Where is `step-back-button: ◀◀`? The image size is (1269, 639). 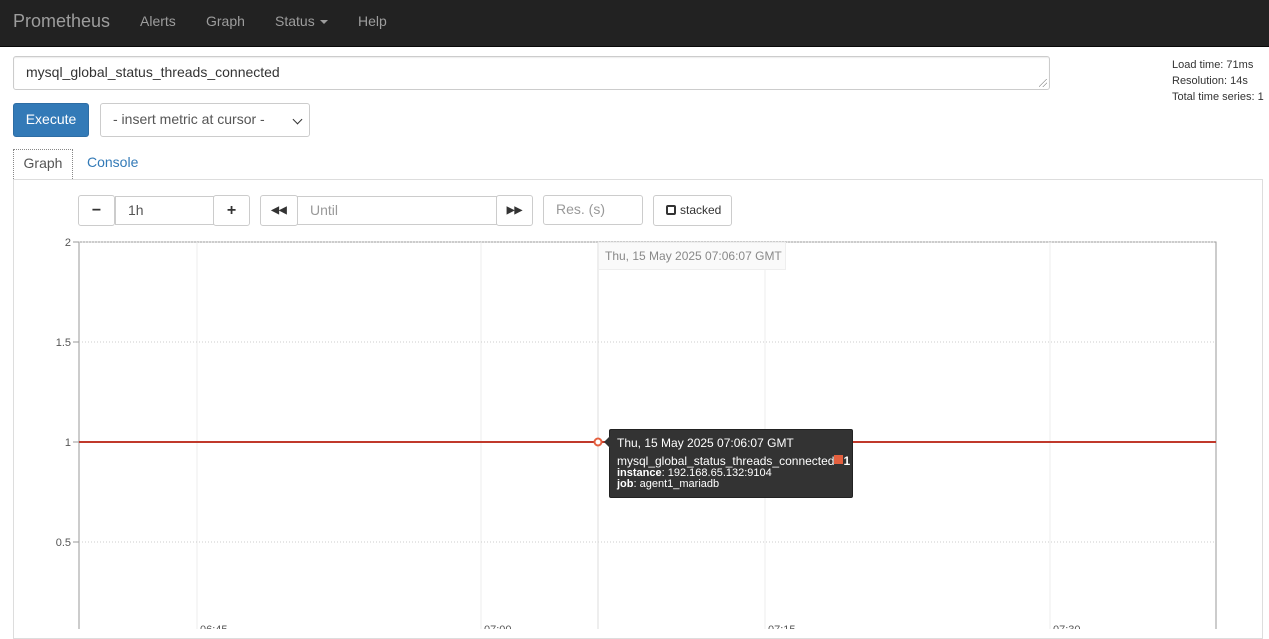 step-back-button: ◀◀ is located at coordinates (279, 210).